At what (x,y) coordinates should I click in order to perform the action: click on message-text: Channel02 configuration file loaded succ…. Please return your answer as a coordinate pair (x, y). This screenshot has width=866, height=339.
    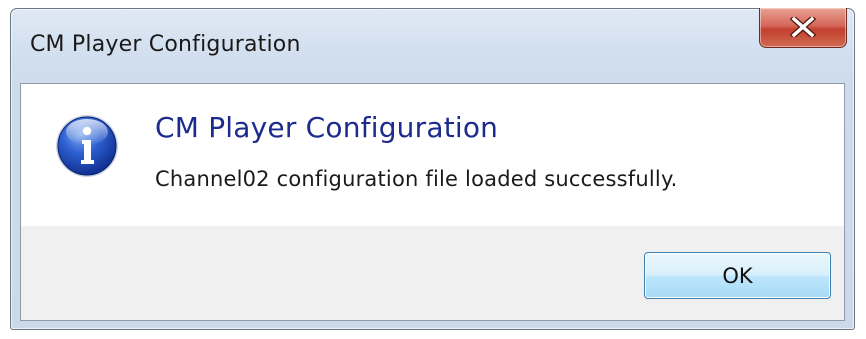
    Looking at the image, I should click on (416, 179).